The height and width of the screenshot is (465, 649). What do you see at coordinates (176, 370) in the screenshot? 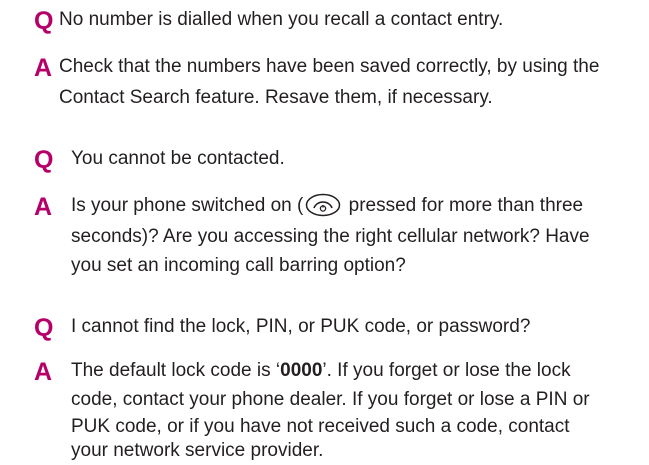
I see `answer-text-before-code: The default lock code is ‘` at bounding box center [176, 370].